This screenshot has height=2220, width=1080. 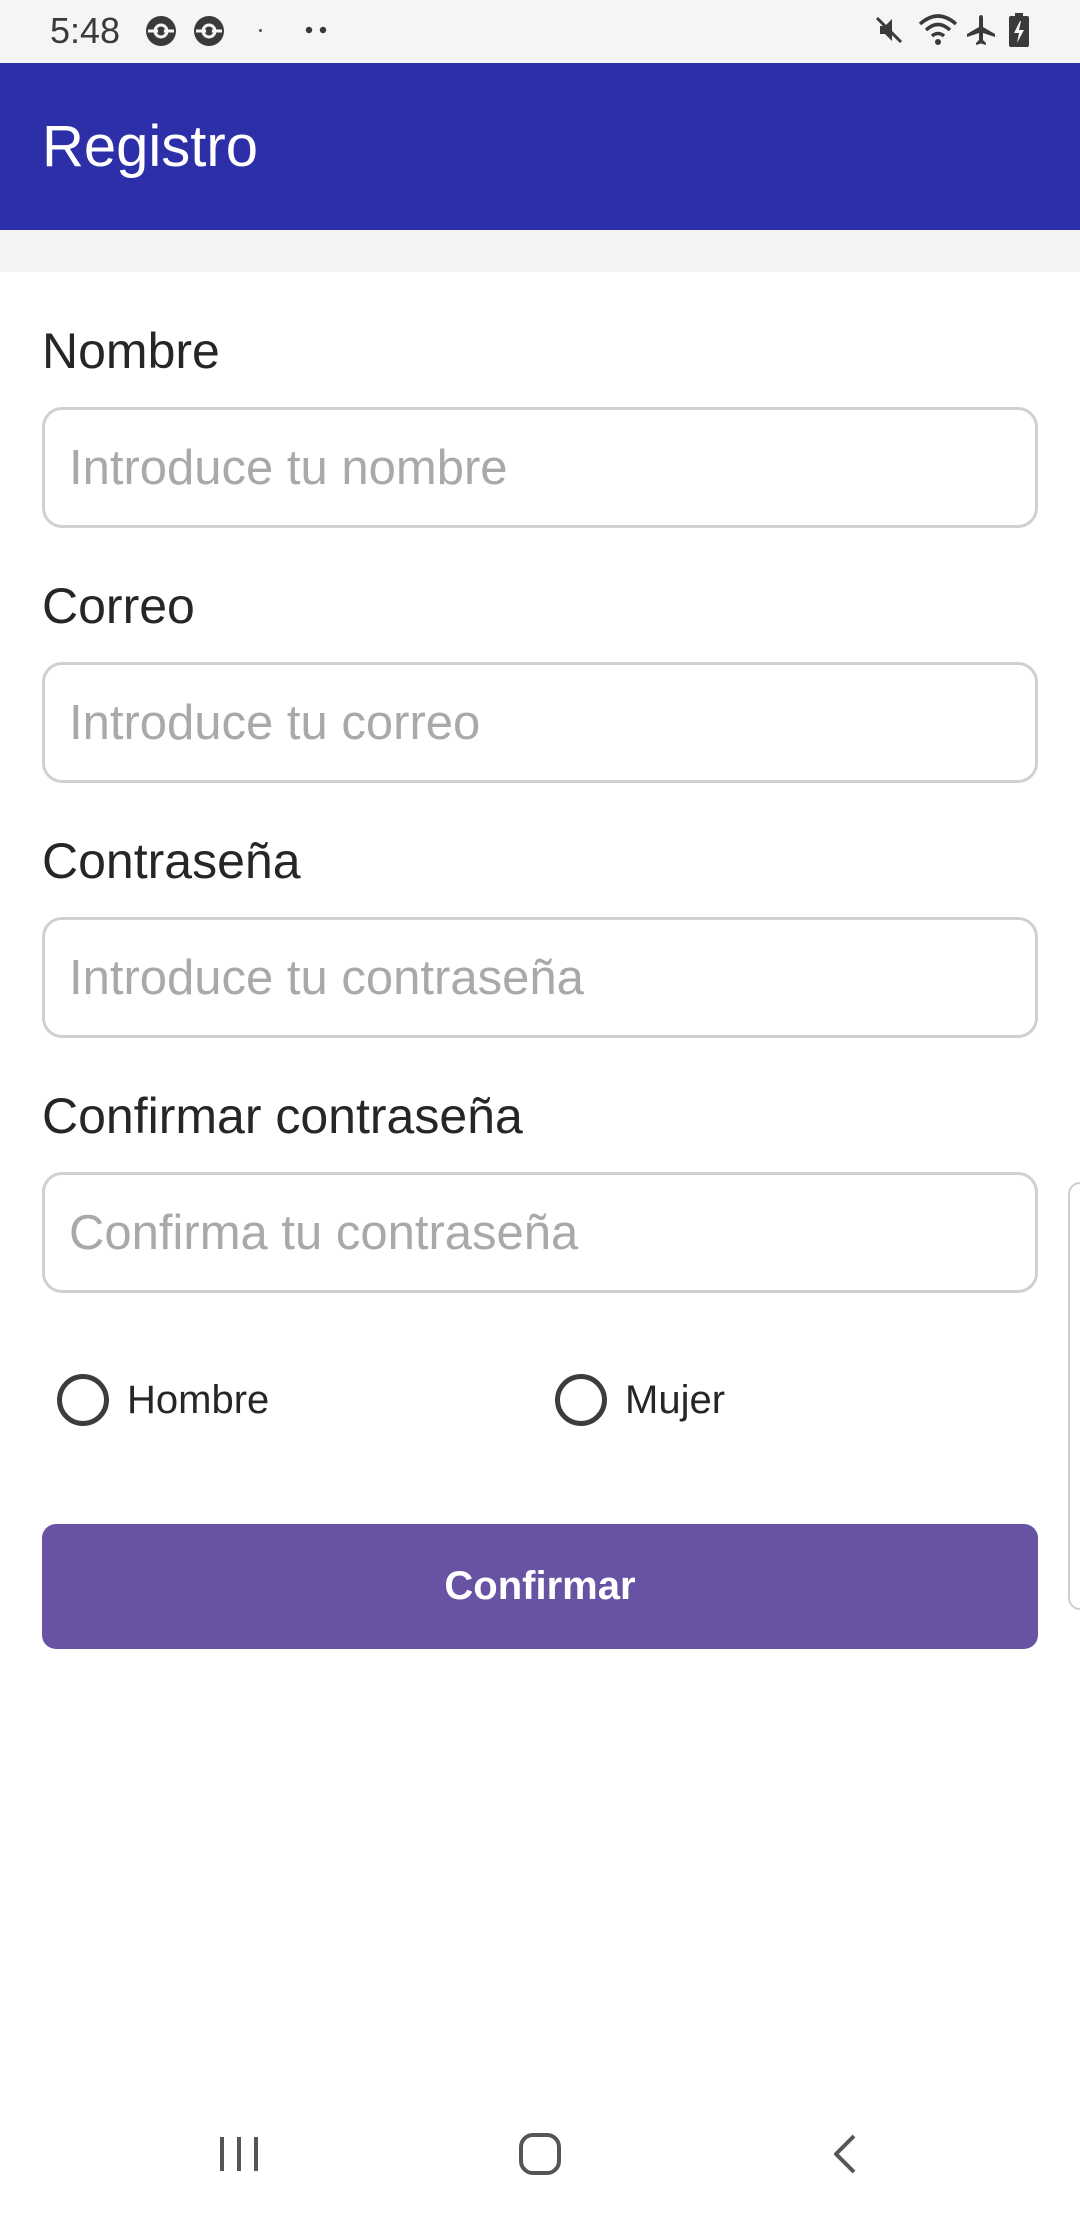 What do you see at coordinates (540, 1232) in the screenshot?
I see `confirm-password-input` at bounding box center [540, 1232].